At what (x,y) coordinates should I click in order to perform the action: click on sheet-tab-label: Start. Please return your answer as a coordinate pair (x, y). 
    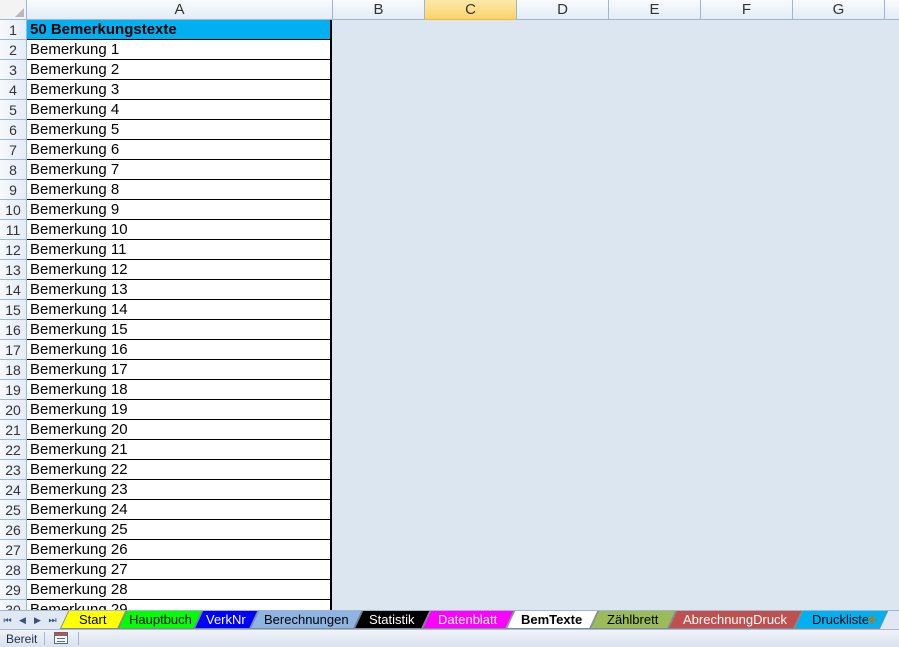
    Looking at the image, I should click on (93, 619).